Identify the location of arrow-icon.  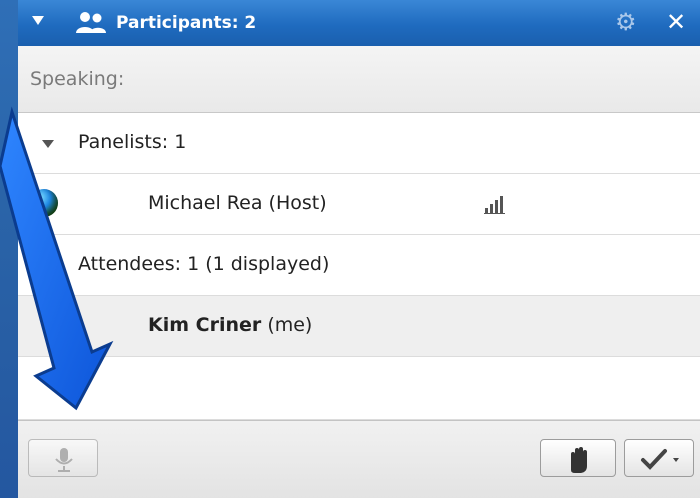
(57, 258).